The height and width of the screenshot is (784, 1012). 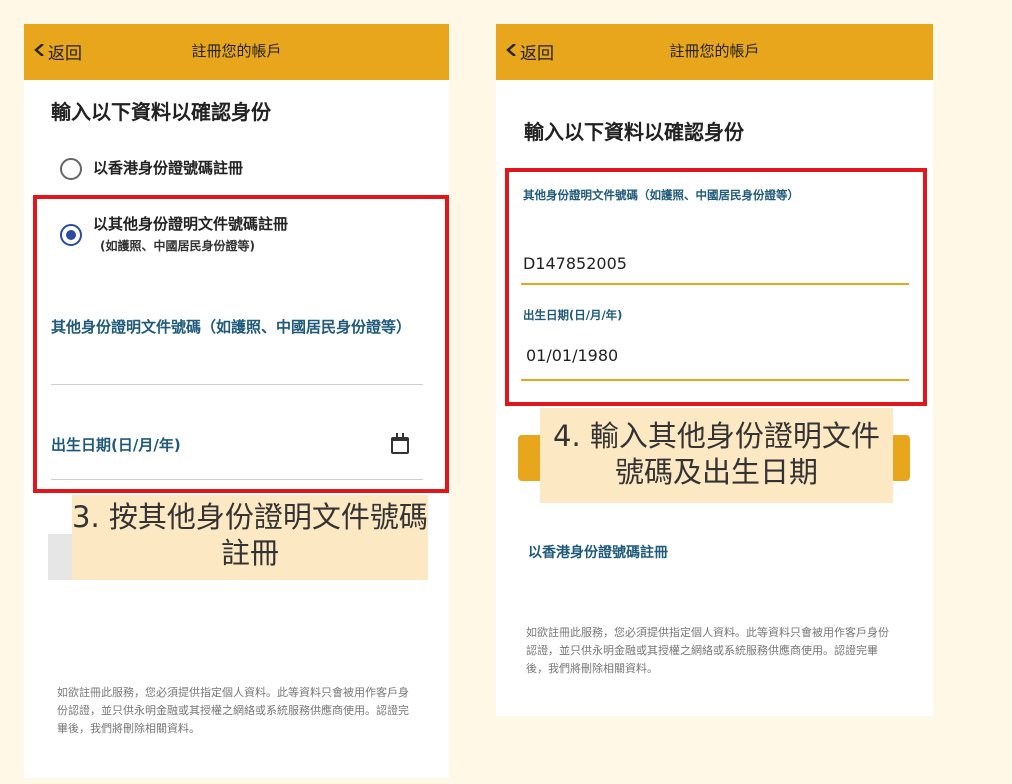 What do you see at coordinates (598, 552) in the screenshot?
I see `hkid-register-link: 以香港身份證號碼註冊` at bounding box center [598, 552].